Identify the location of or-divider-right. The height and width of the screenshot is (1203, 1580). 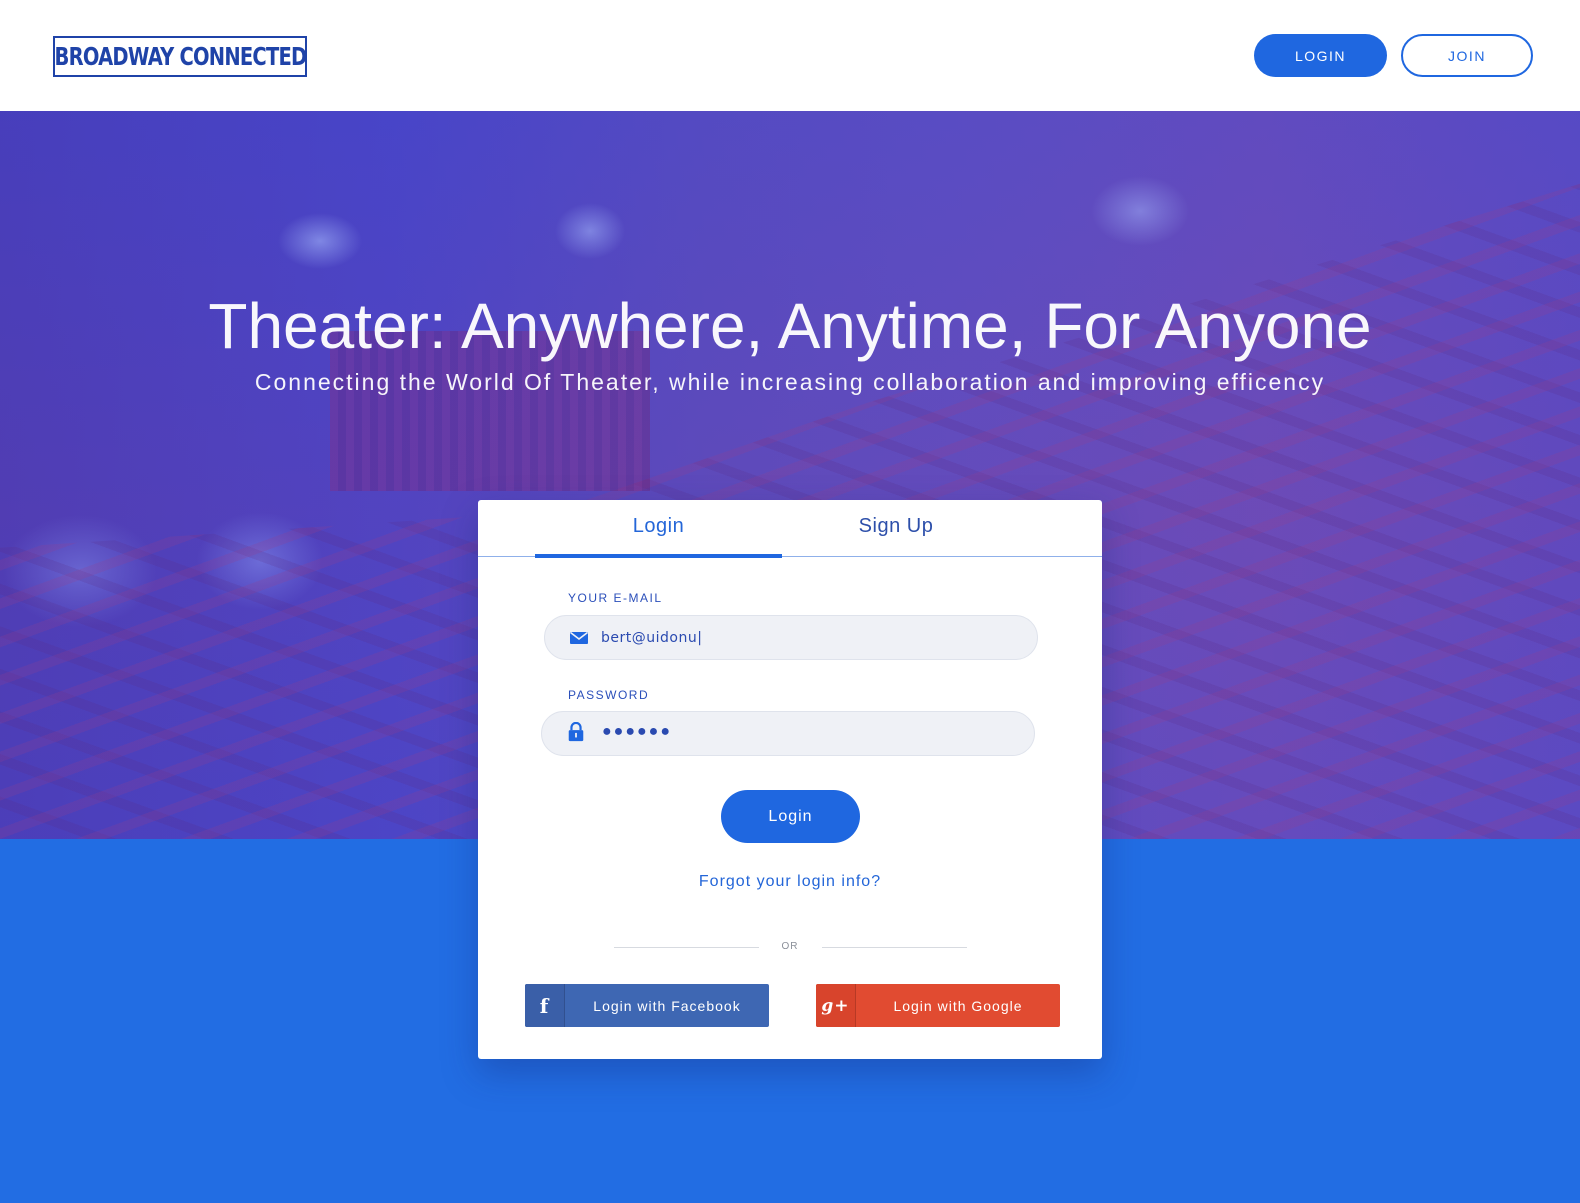
(894, 947).